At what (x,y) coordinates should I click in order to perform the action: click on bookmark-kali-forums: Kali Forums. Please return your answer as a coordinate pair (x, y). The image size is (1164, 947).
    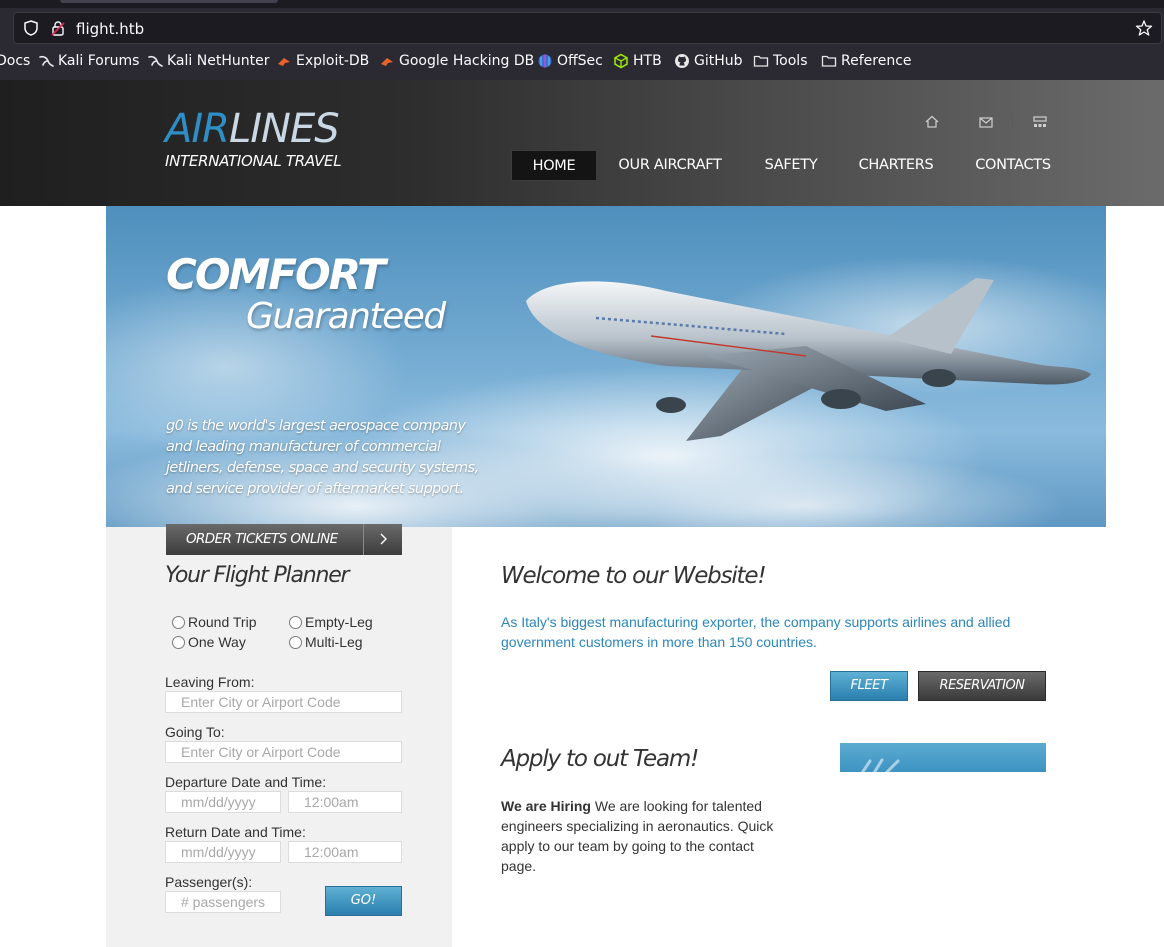
    Looking at the image, I should click on (88, 61).